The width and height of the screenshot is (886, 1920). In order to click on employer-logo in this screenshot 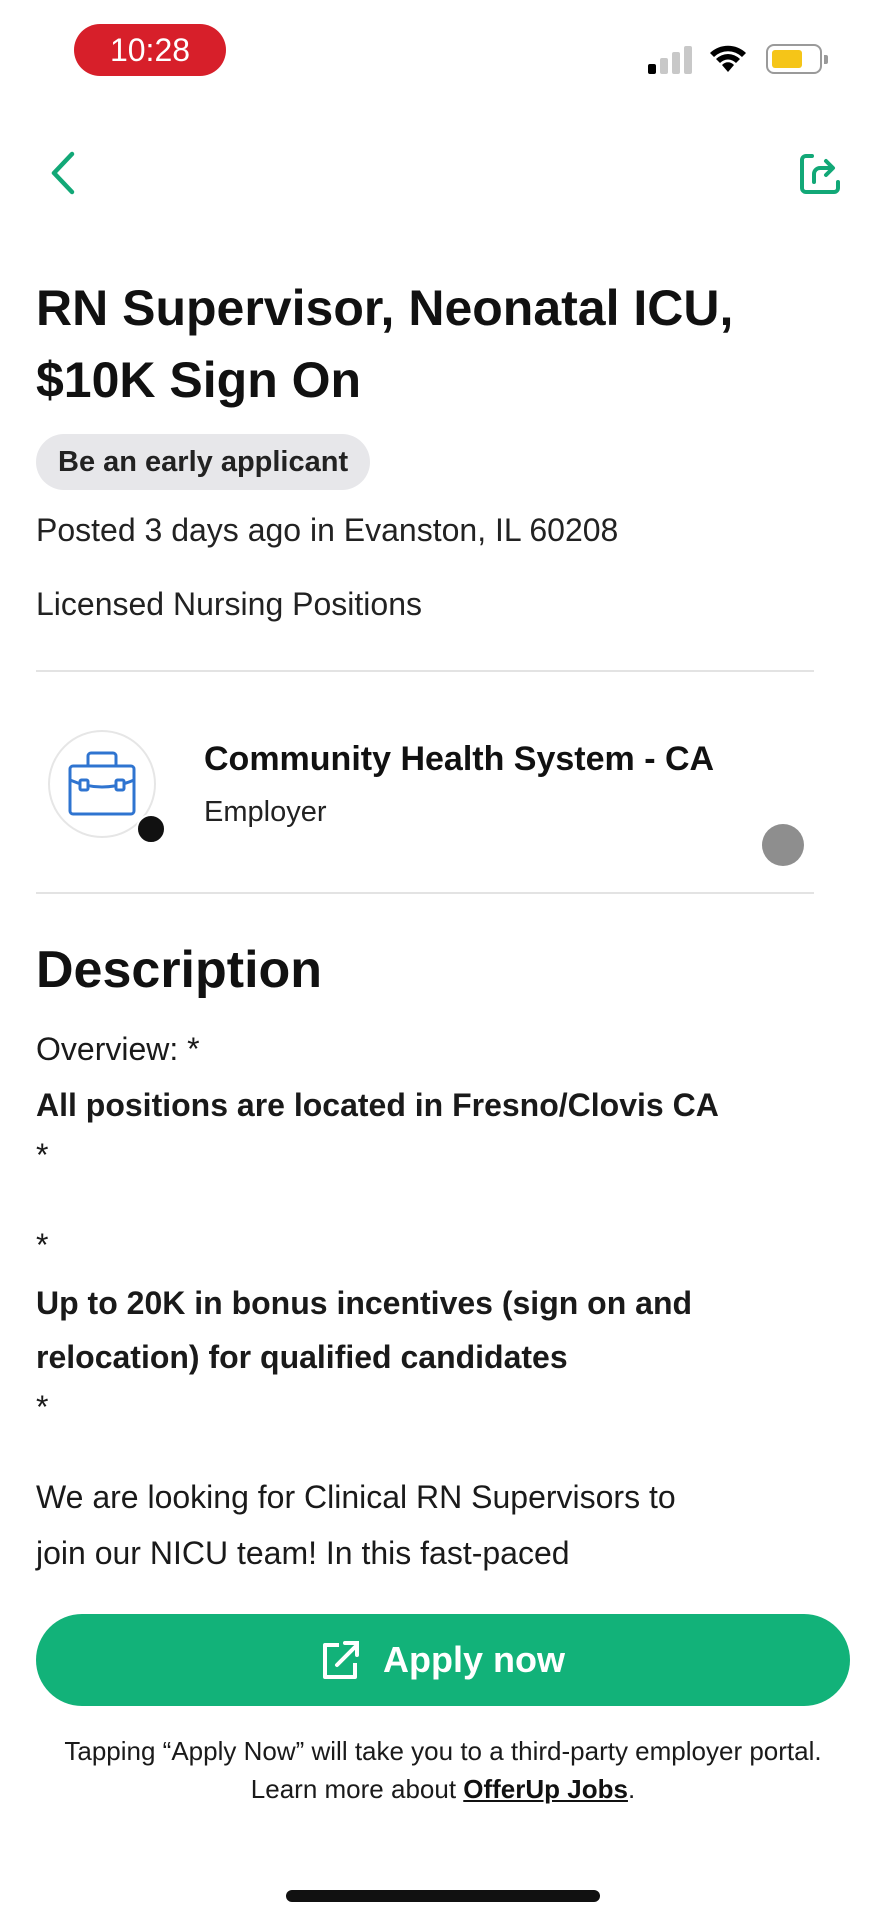, I will do `click(107, 787)`.